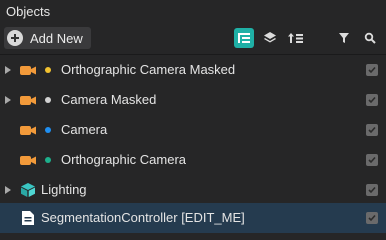 Image resolution: width=386 pixels, height=240 pixels. Describe the element at coordinates (28, 190) in the screenshot. I see `lighting-icon` at that location.